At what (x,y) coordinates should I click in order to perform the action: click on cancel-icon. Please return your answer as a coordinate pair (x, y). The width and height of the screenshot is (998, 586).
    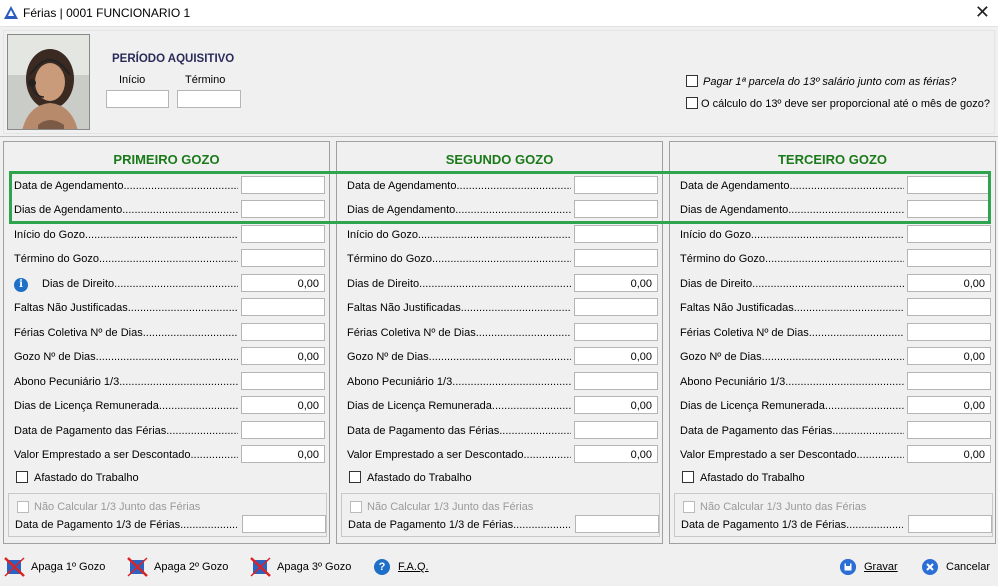
    Looking at the image, I should click on (930, 567).